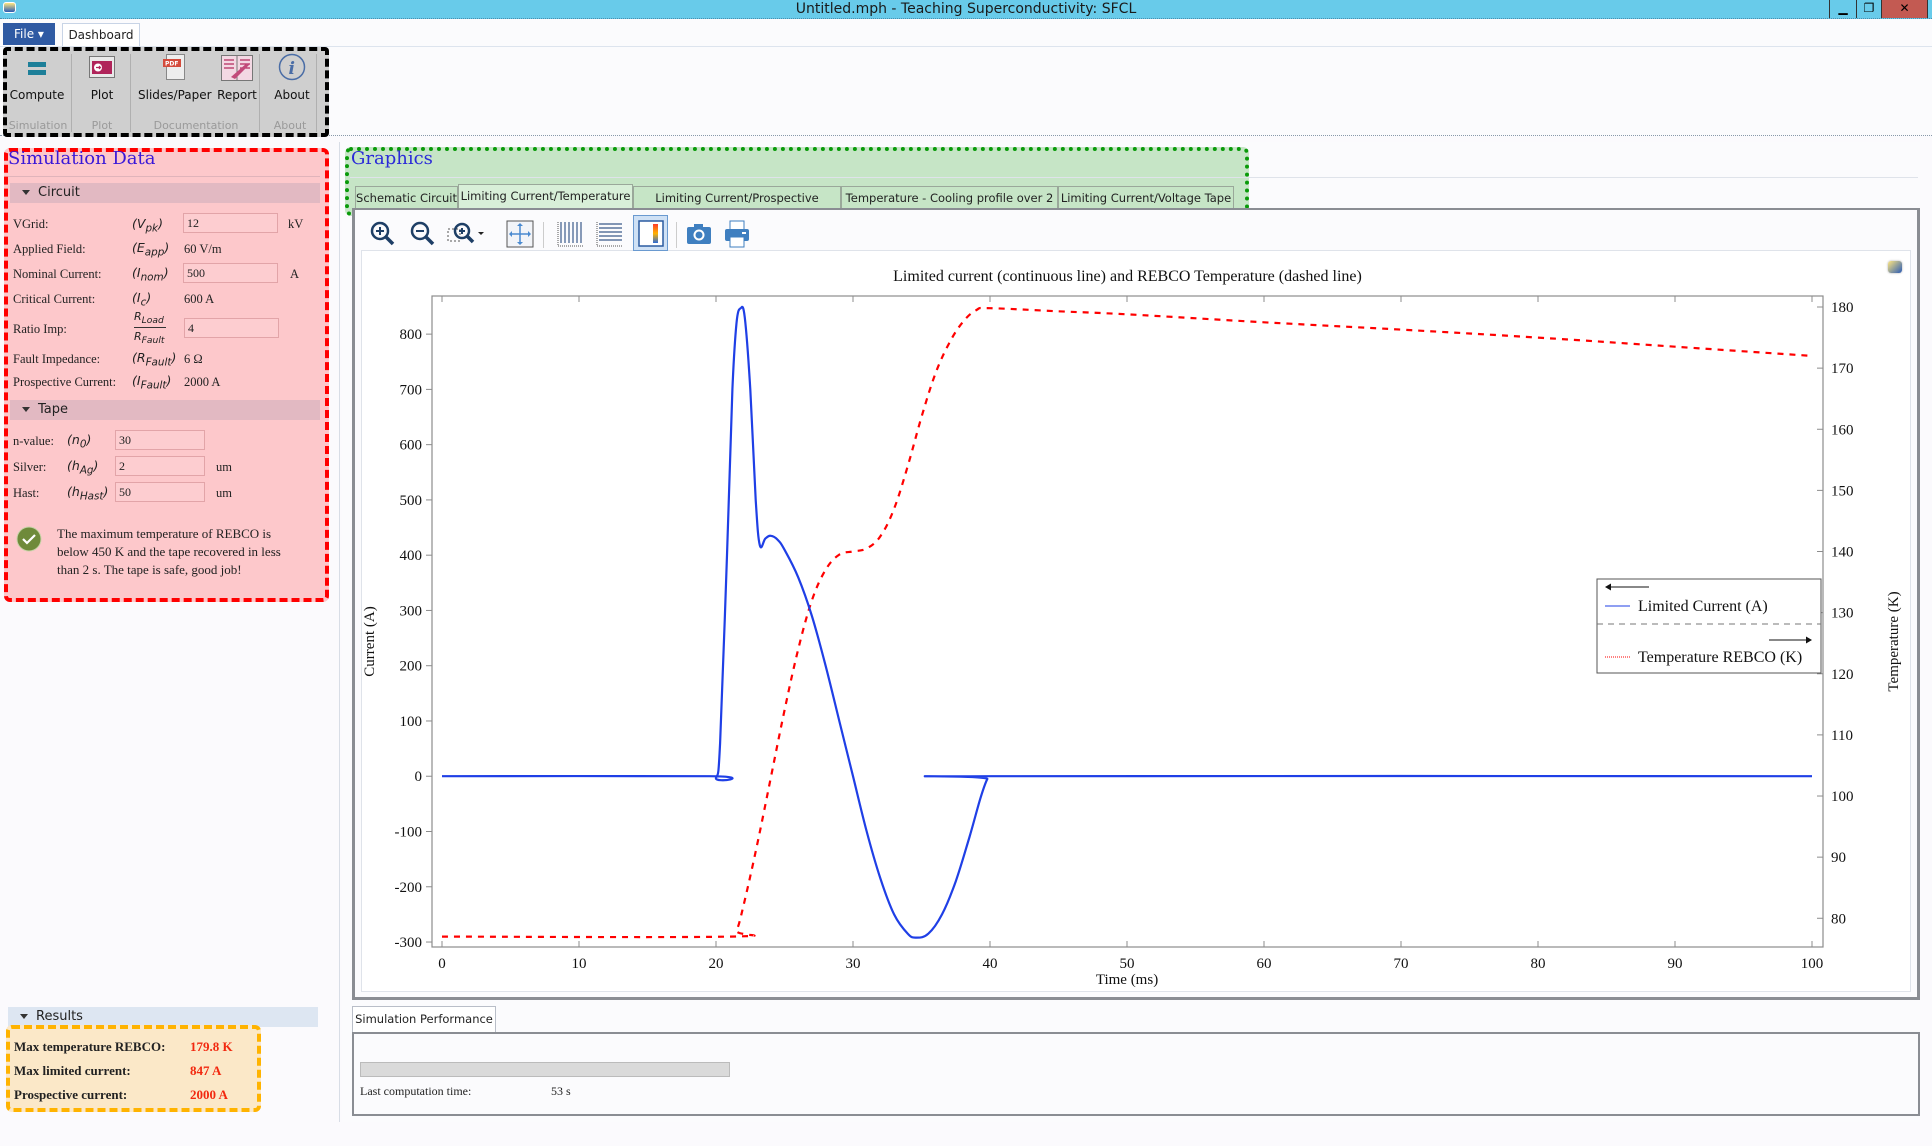 The height and width of the screenshot is (1146, 1932). I want to click on zoom-out-icon, so click(423, 234).